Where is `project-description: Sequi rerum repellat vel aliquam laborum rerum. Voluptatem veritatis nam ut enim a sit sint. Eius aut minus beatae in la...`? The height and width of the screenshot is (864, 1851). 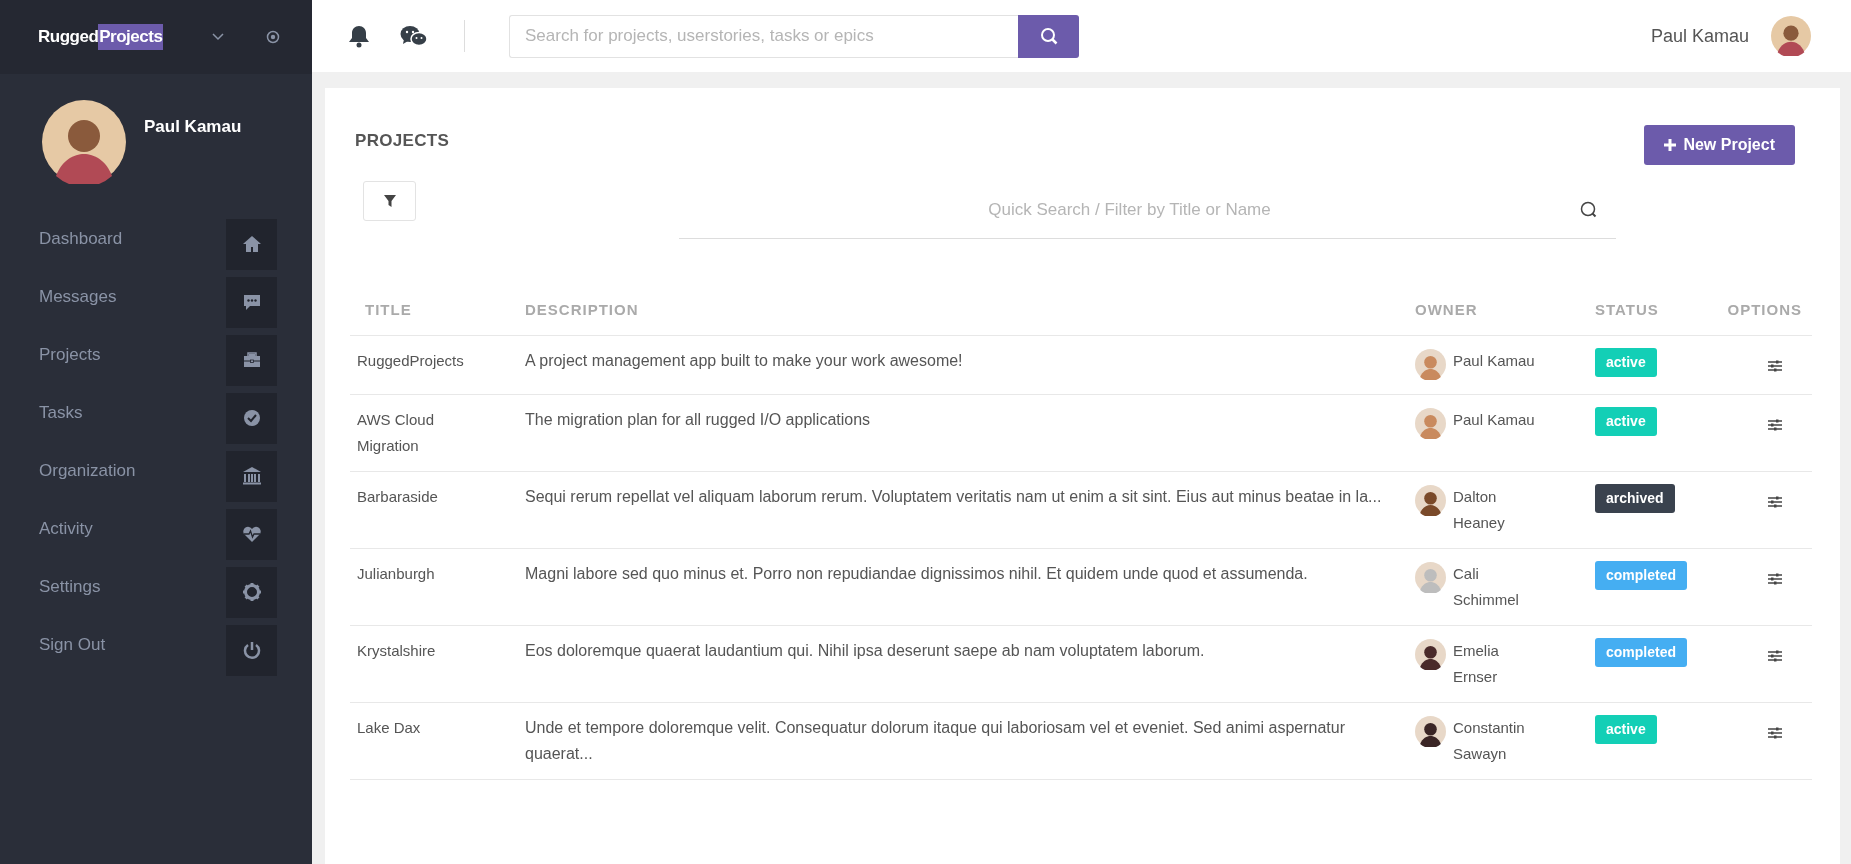
project-description: Sequi rerum repellat vel aliquam laborum rerum. Voluptatem veritatis nam ut enim a sit sint. Eius aut minus beatae in la... is located at coordinates (954, 497).